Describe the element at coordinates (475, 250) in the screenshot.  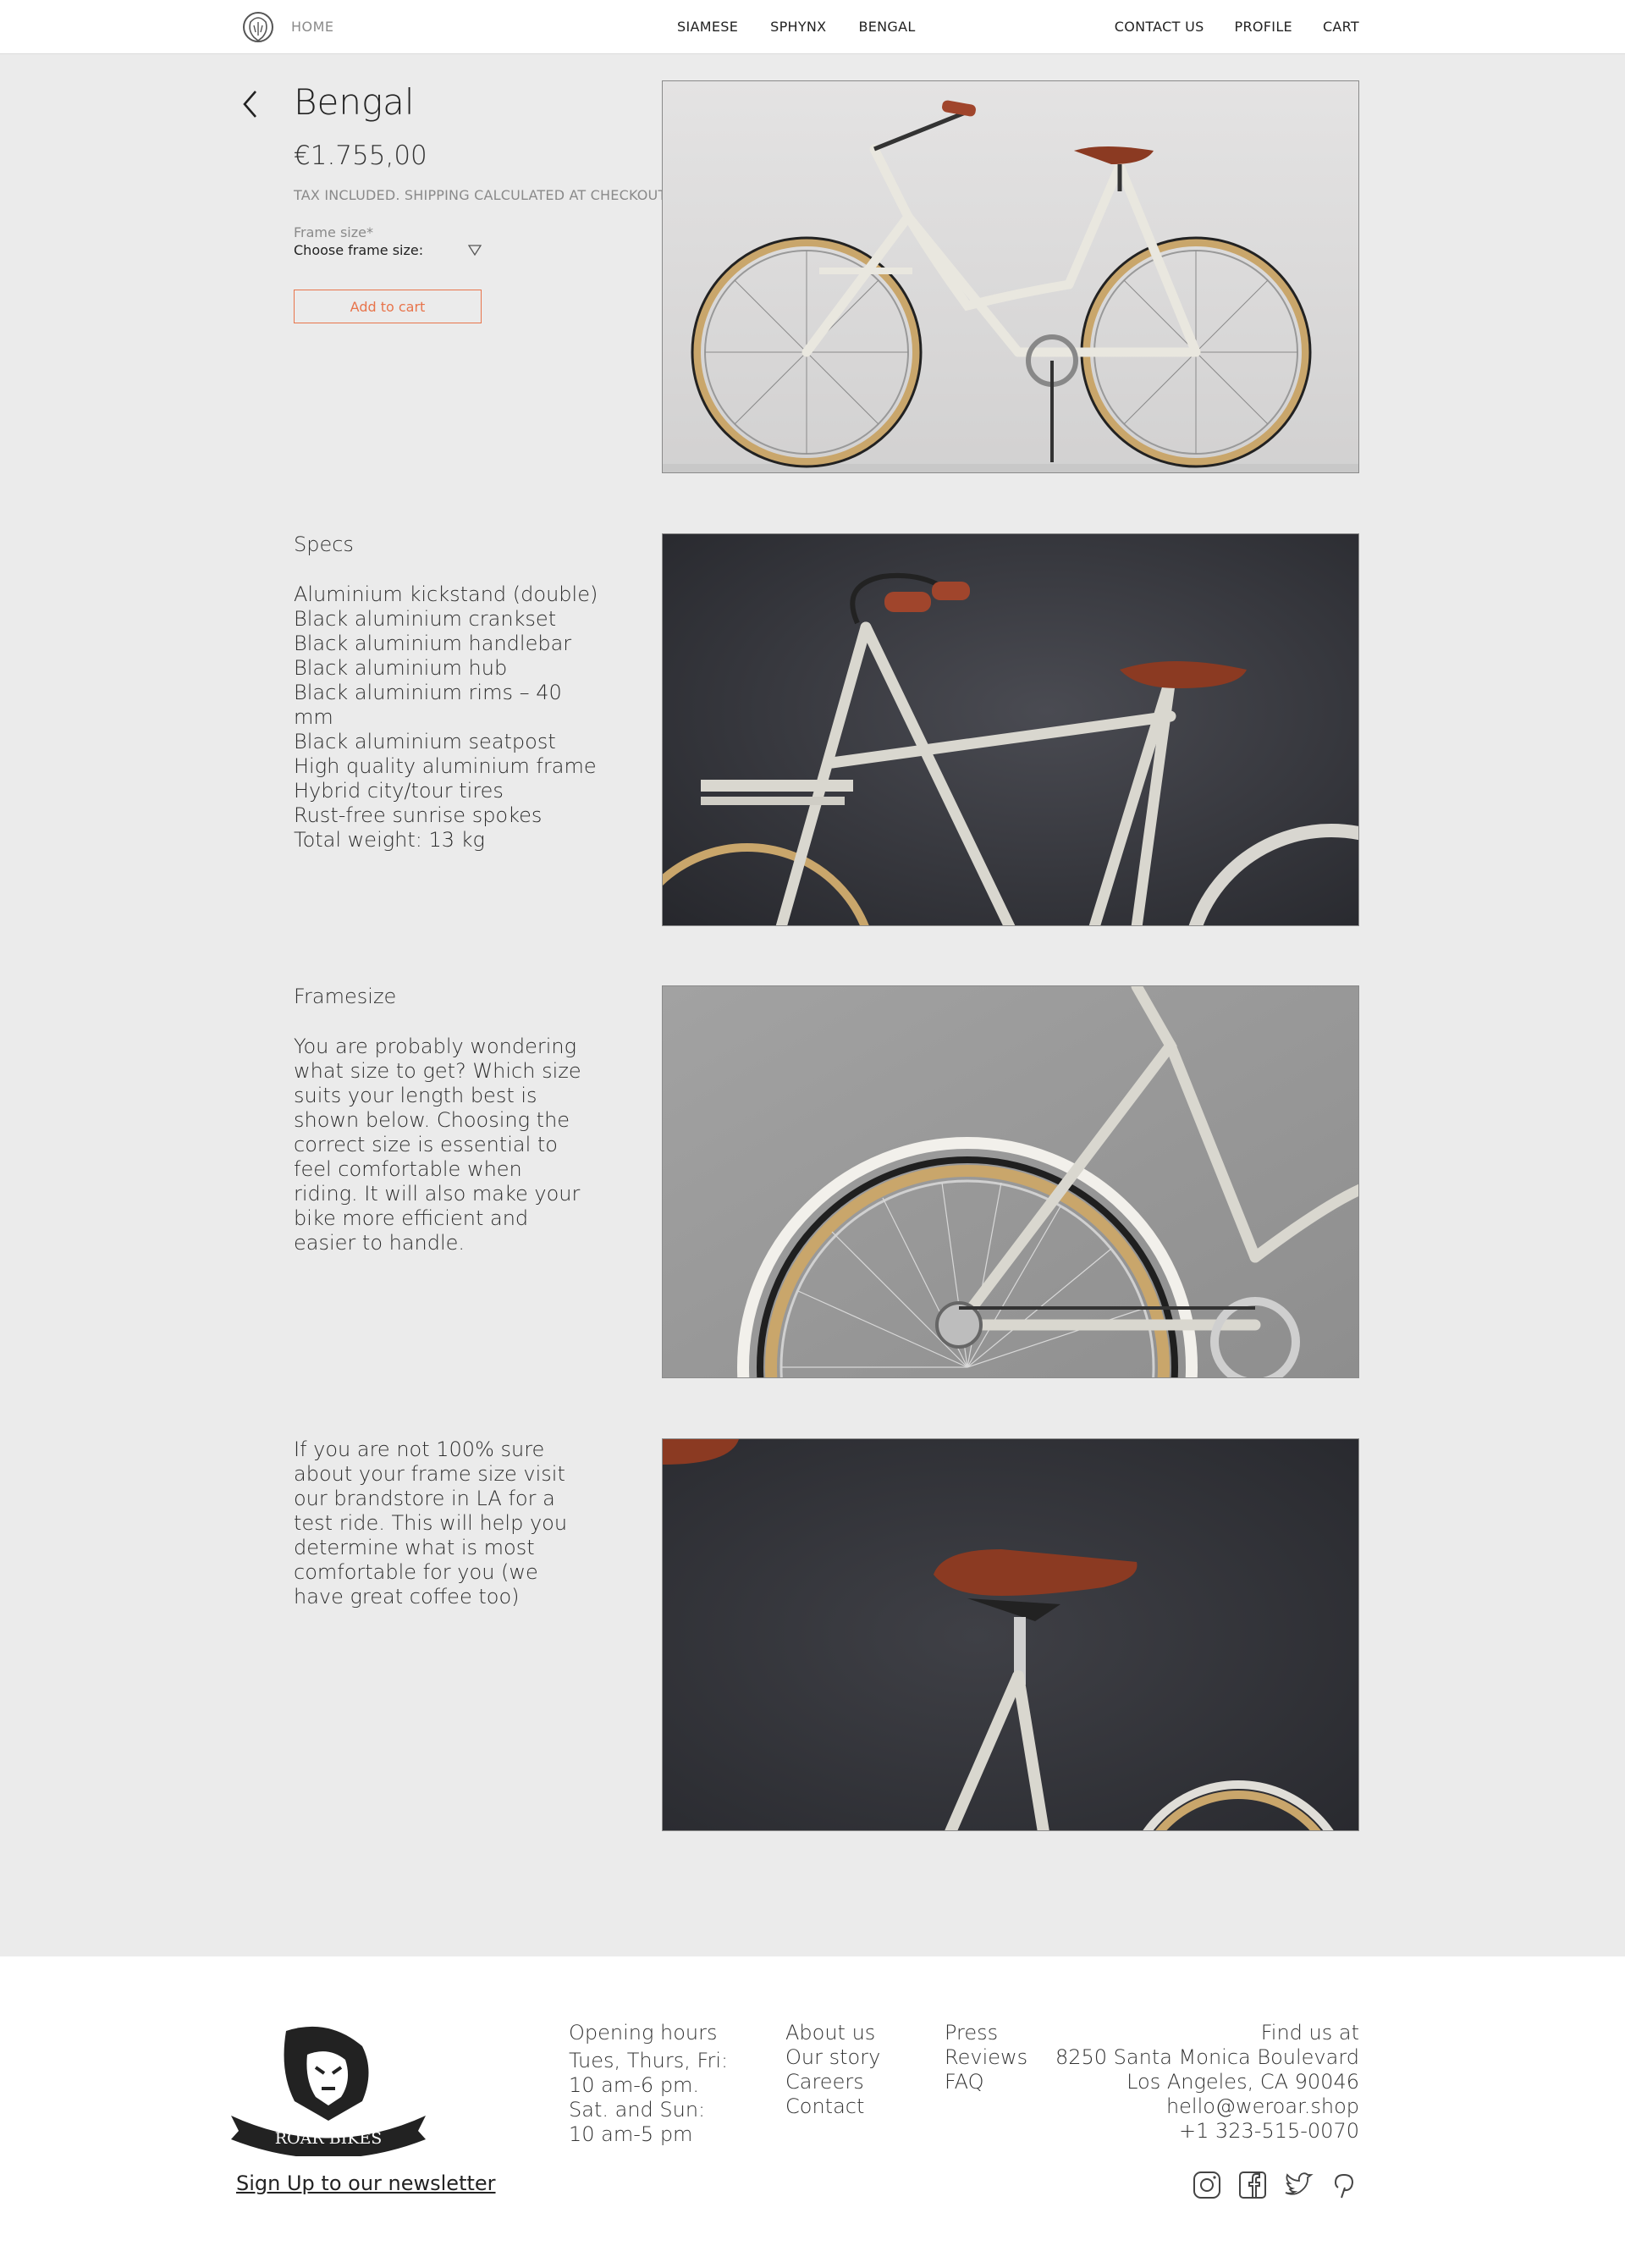
I see `chevron-down-icon` at that location.